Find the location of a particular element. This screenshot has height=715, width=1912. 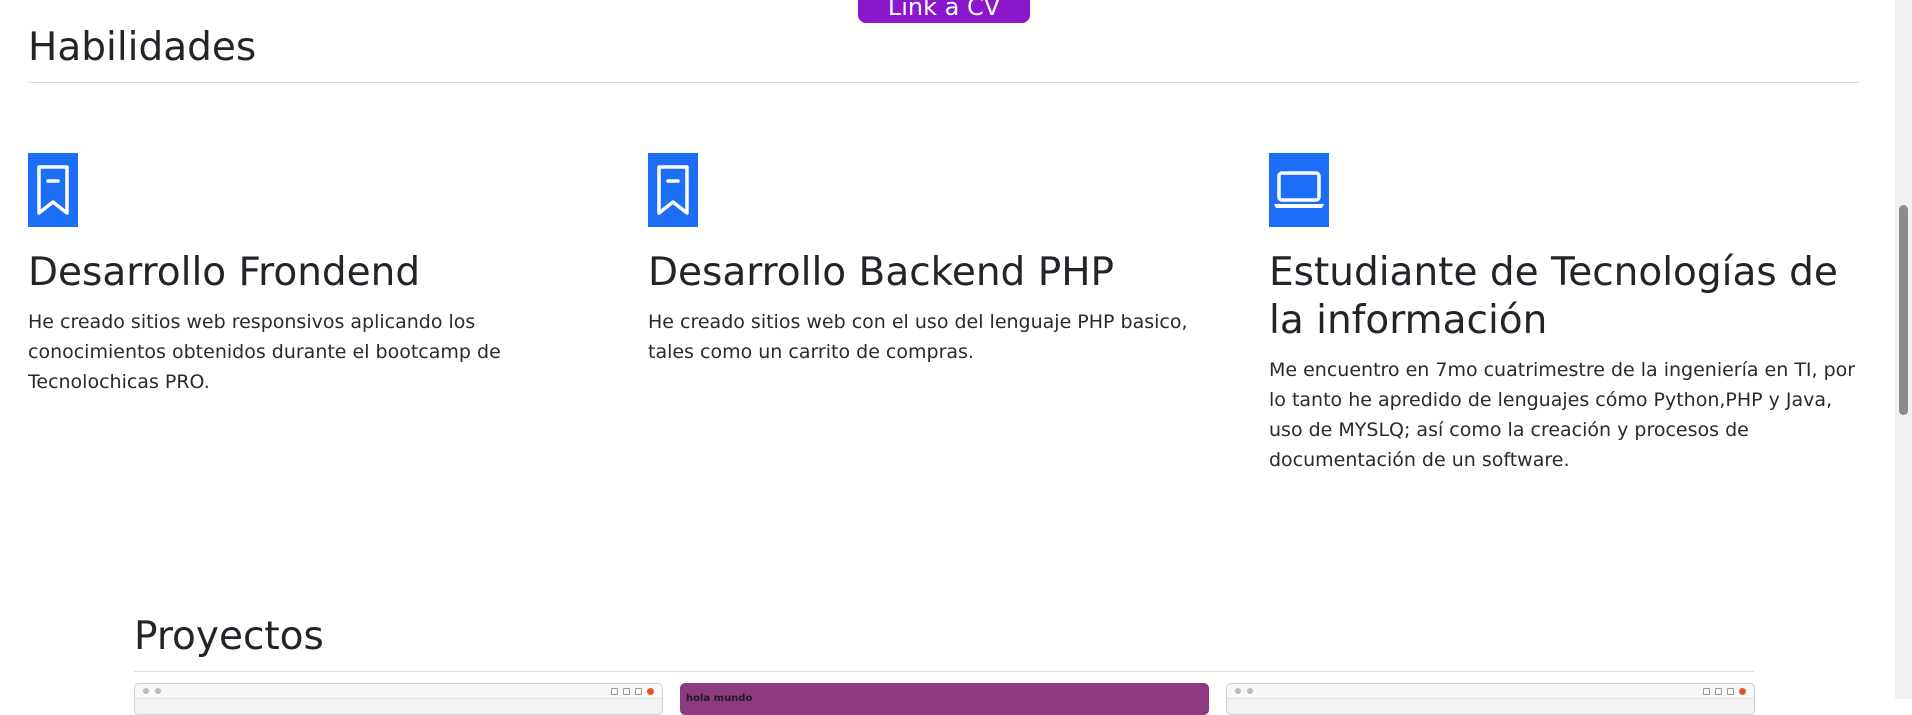

laptop-icon is located at coordinates (1299, 190).